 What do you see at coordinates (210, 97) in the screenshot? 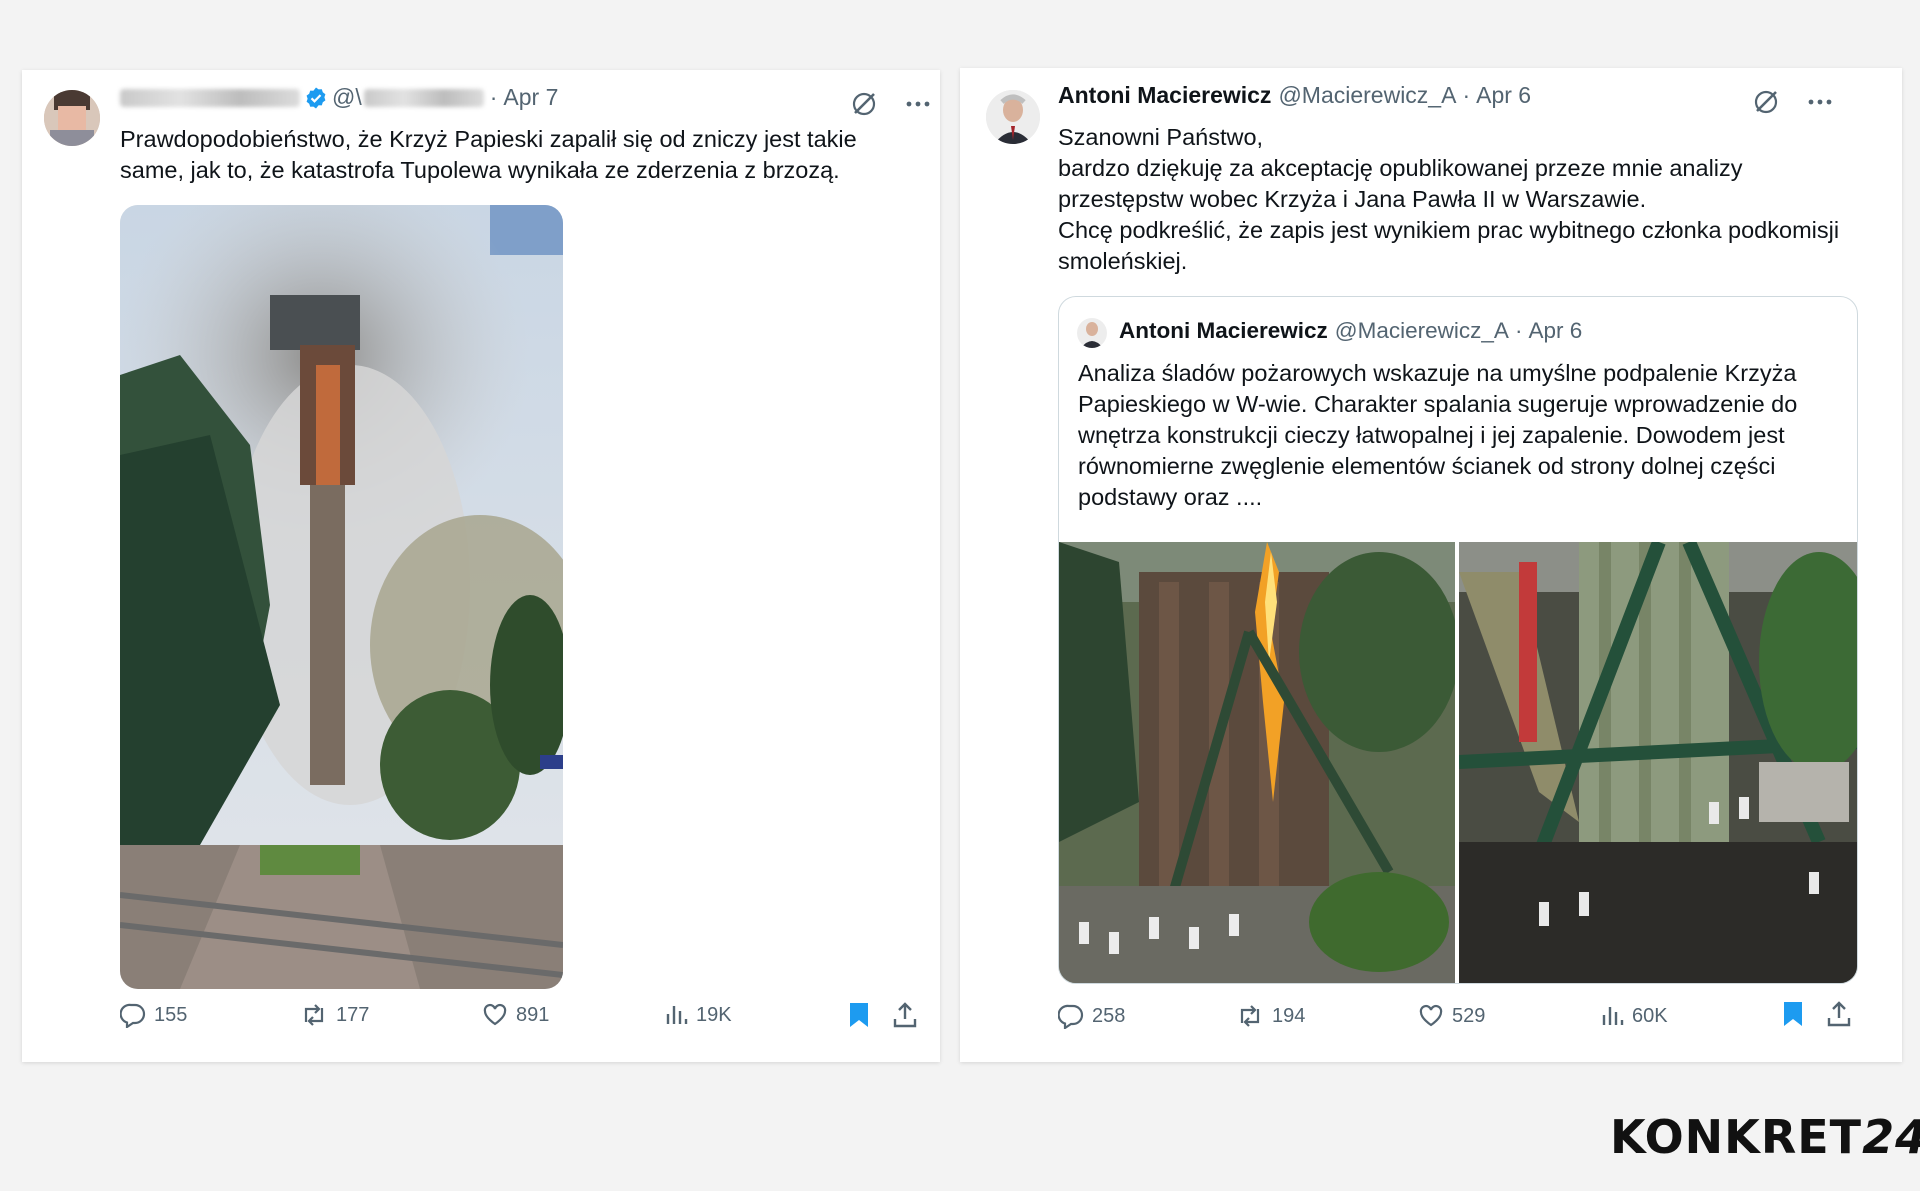
I see `blurred-name` at bounding box center [210, 97].